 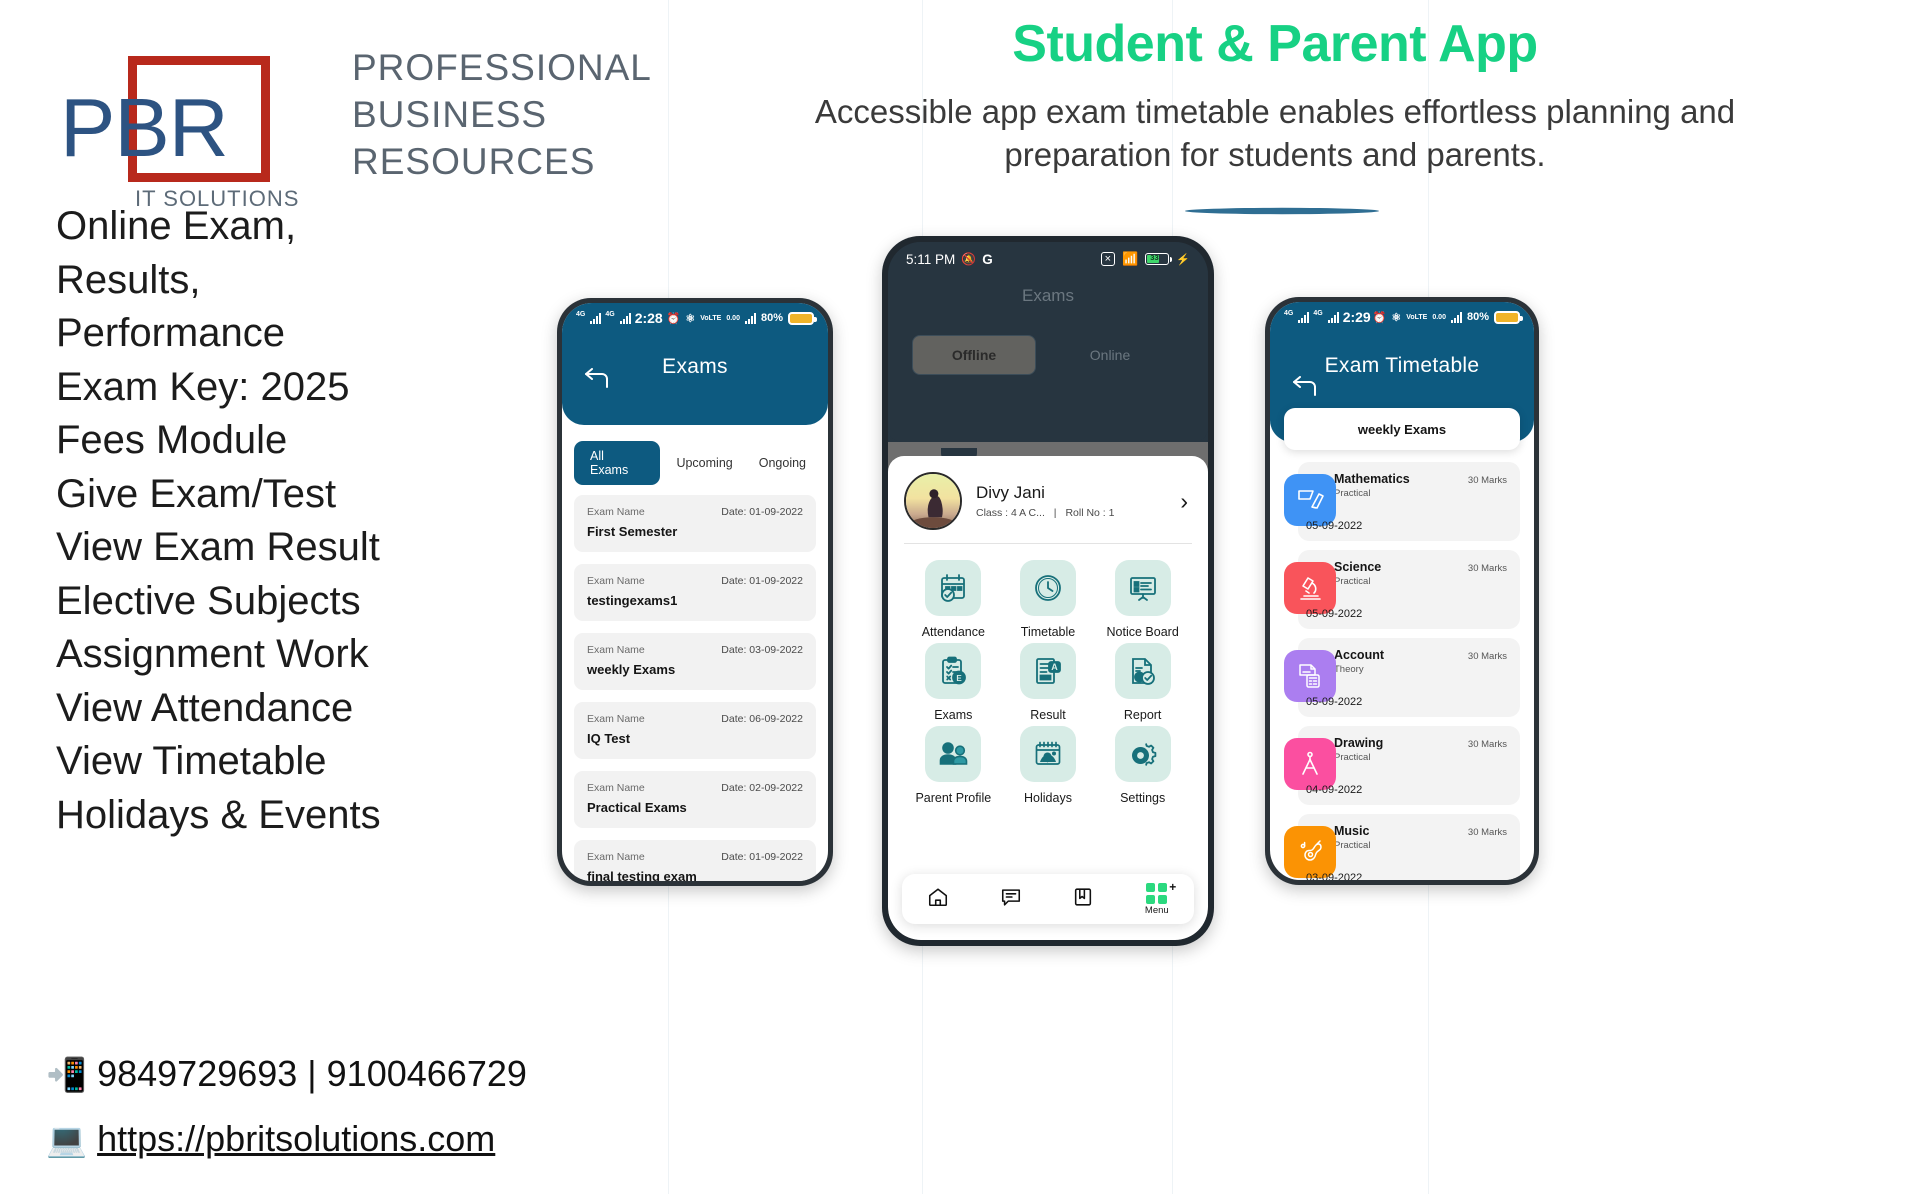 What do you see at coordinates (782, 463) in the screenshot?
I see `tab-ongoing: Ongoing` at bounding box center [782, 463].